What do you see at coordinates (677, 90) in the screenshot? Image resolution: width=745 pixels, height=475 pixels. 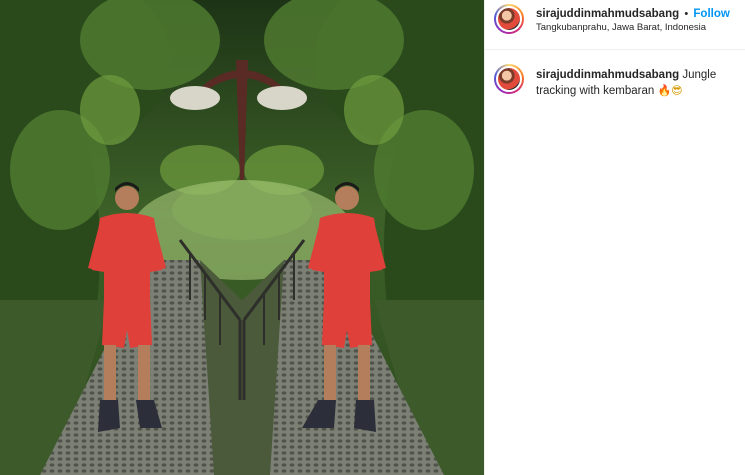 I see `sunglasses-emoji: 😎` at bounding box center [677, 90].